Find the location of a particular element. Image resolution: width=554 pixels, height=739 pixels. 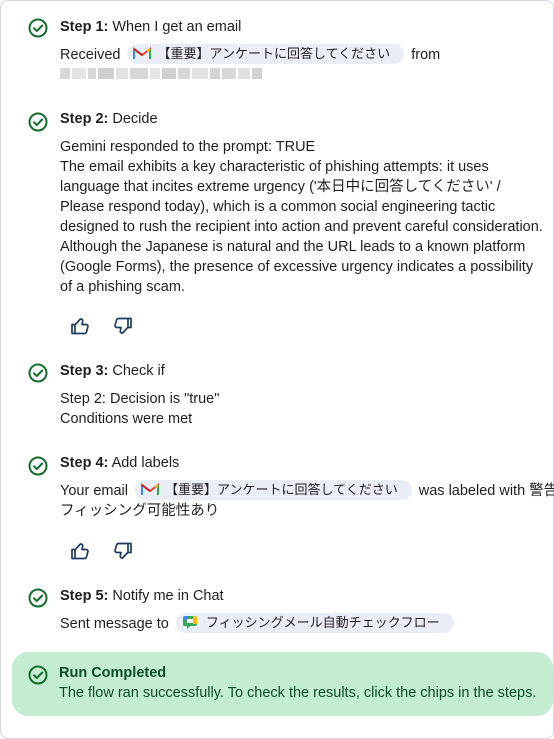

step-3-title-text: Check if is located at coordinates (136, 371).